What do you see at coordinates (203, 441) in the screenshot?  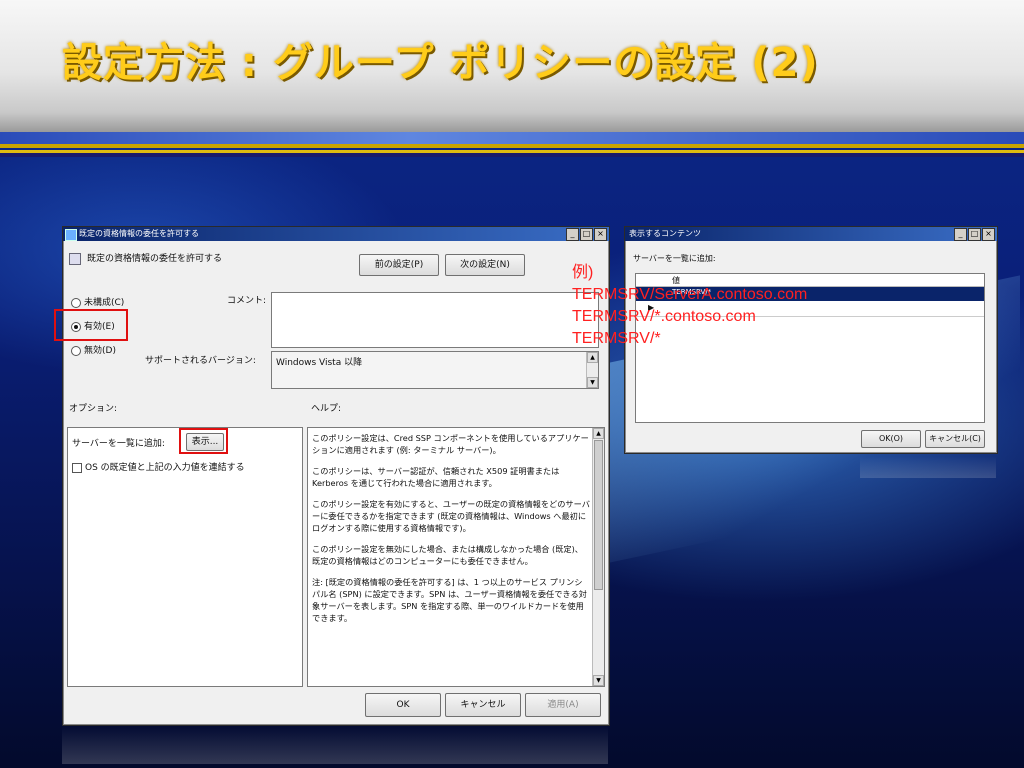 I see `show-highlight-box` at bounding box center [203, 441].